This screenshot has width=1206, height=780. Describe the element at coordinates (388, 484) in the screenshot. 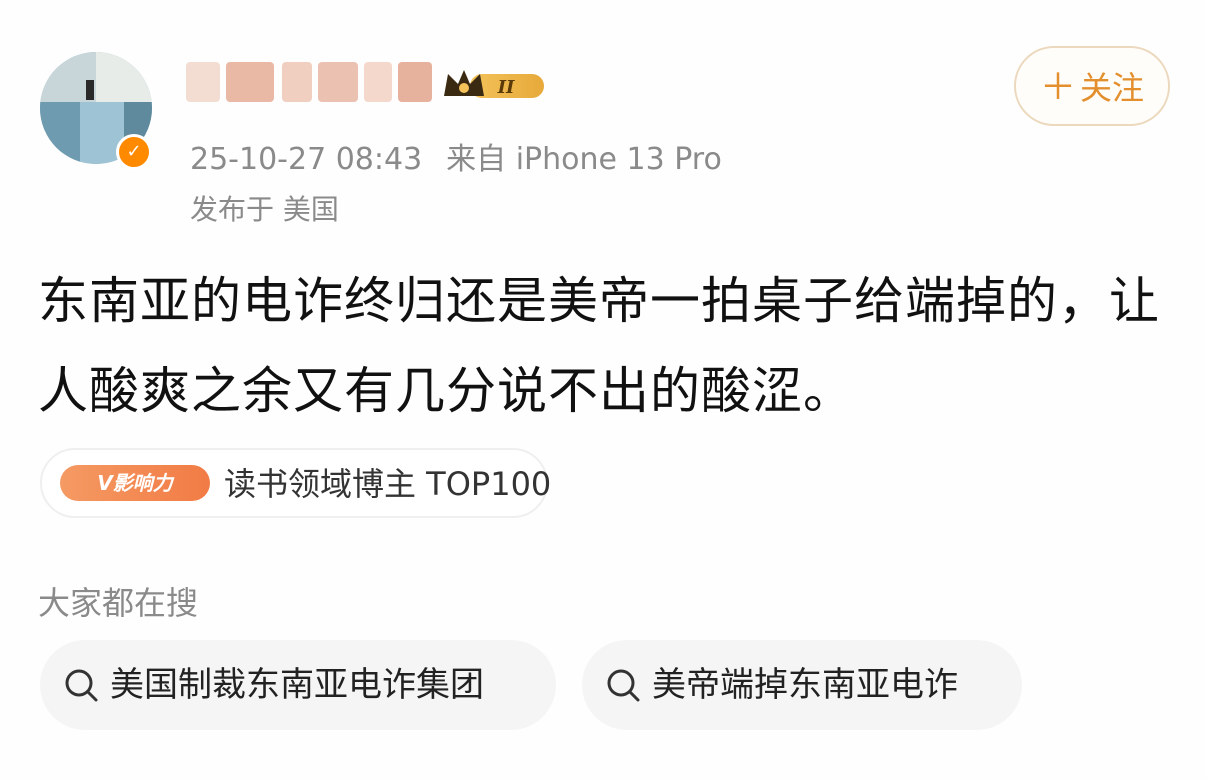

I see `influence-label: 读书领域博主 TOP100` at that location.